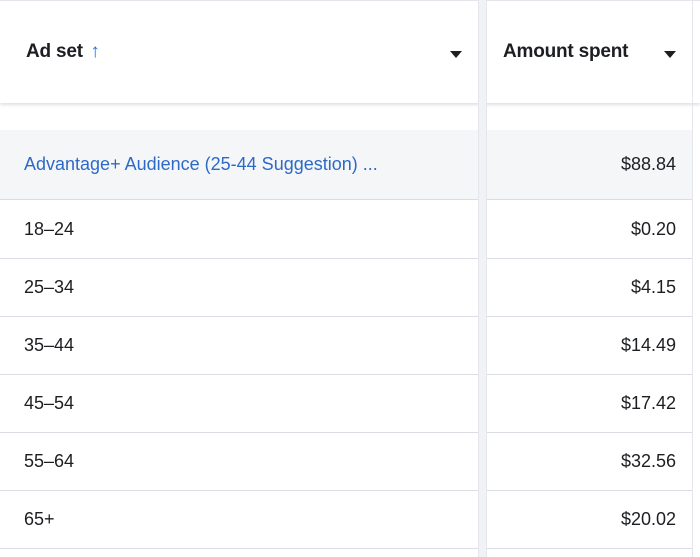  Describe the element at coordinates (346, 230) in the screenshot. I see `table-row: 18–24 $0.20` at that location.